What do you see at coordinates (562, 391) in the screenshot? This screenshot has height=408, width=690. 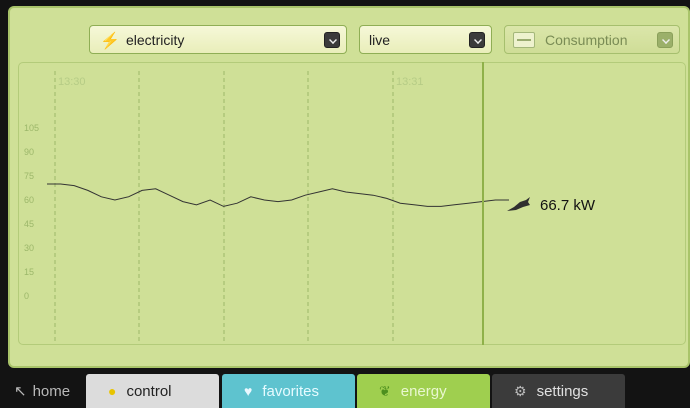 I see `tab-settings-label: settings` at bounding box center [562, 391].